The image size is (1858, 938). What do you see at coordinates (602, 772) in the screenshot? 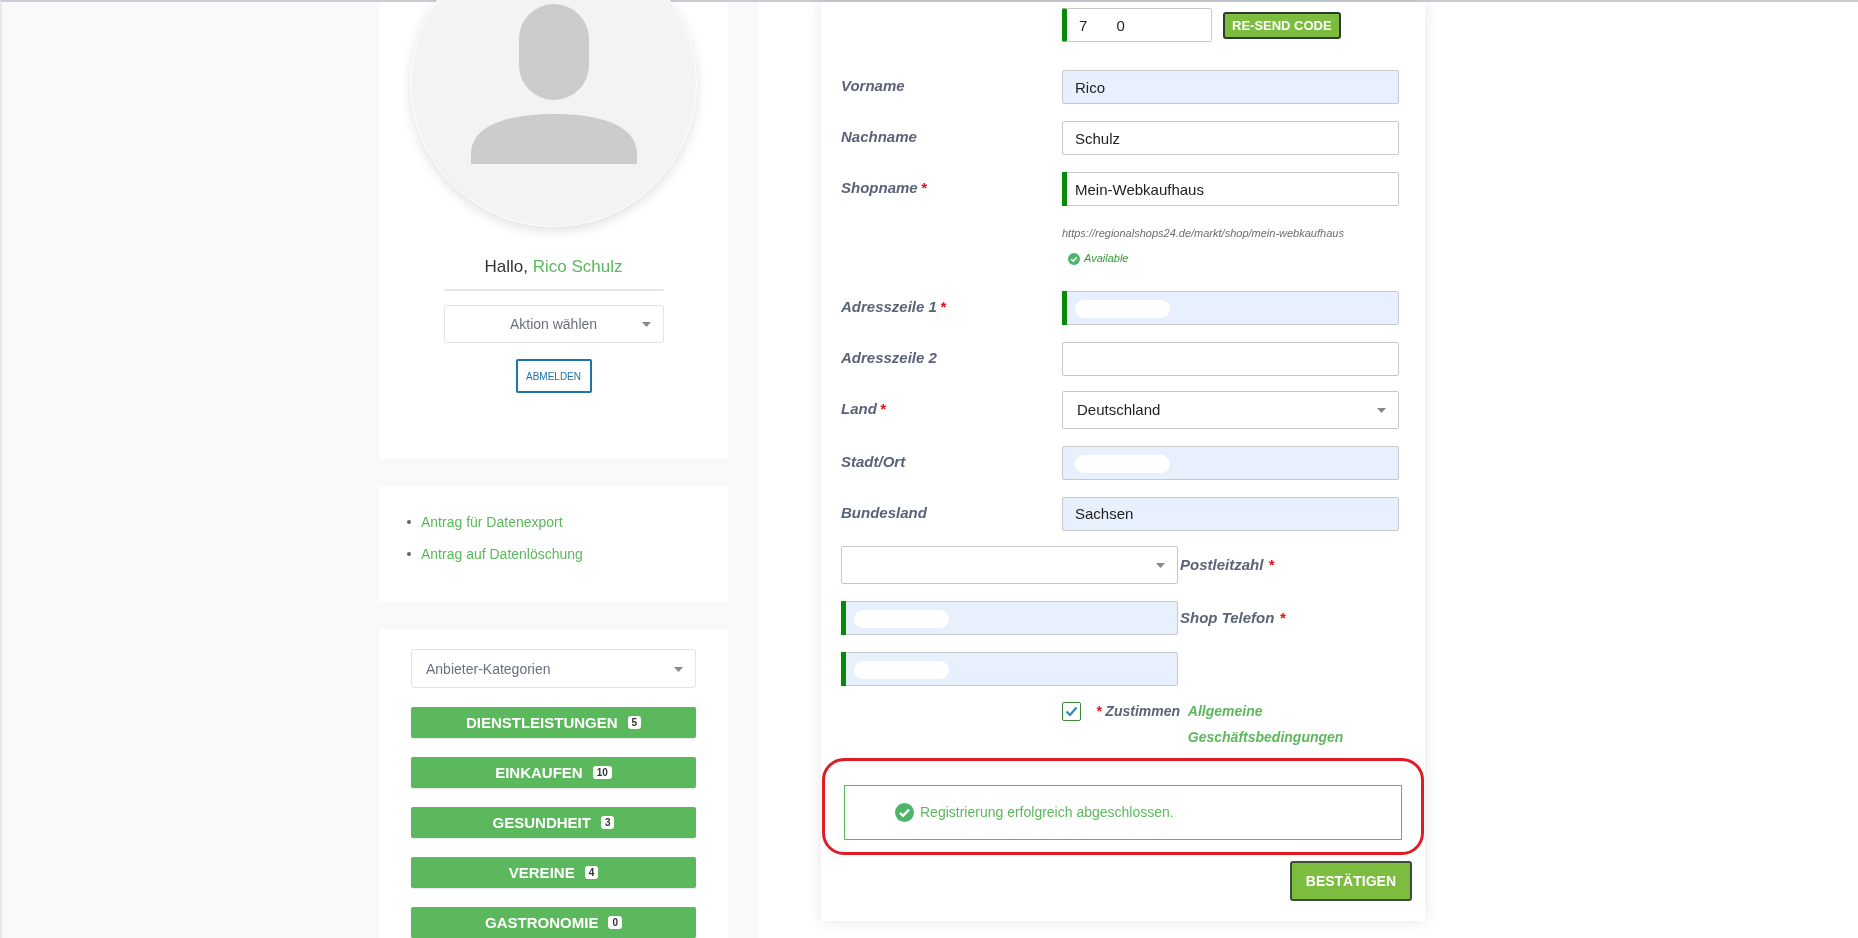
I see `count-badge: 10` at bounding box center [602, 772].